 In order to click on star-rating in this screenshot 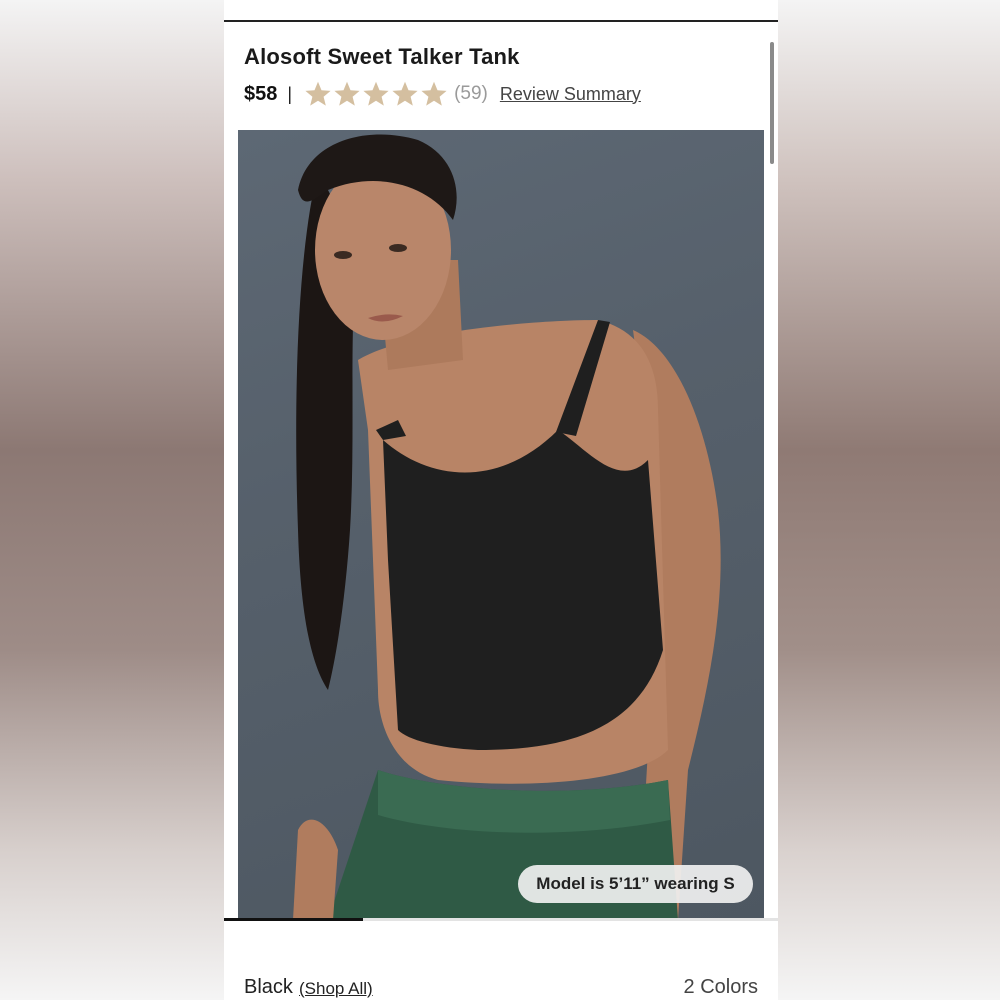, I will do `click(376, 94)`.